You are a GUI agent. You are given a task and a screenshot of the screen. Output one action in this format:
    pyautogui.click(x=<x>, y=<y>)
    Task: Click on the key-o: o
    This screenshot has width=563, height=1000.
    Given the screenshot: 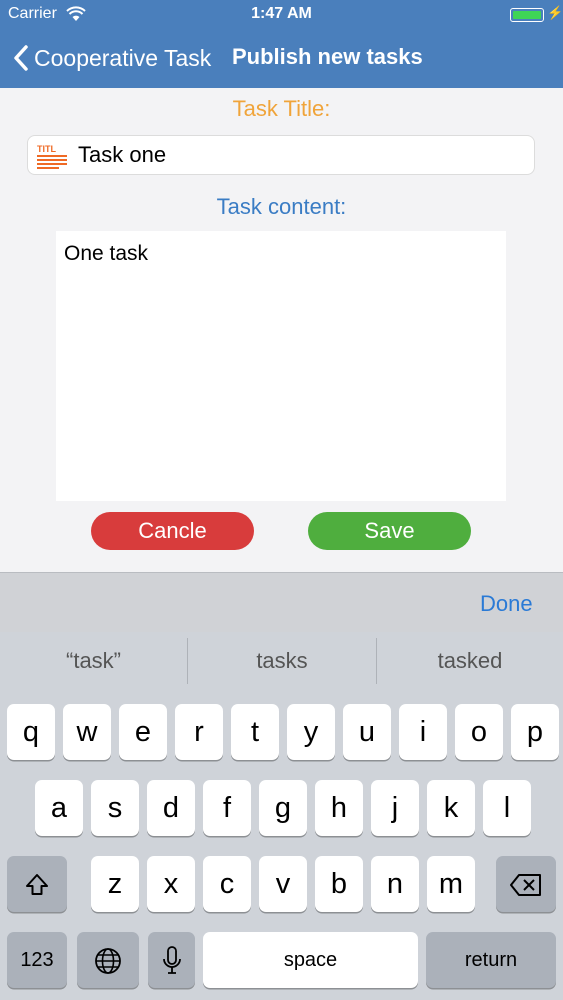 What is the action you would take?
    pyautogui.click(x=479, y=732)
    